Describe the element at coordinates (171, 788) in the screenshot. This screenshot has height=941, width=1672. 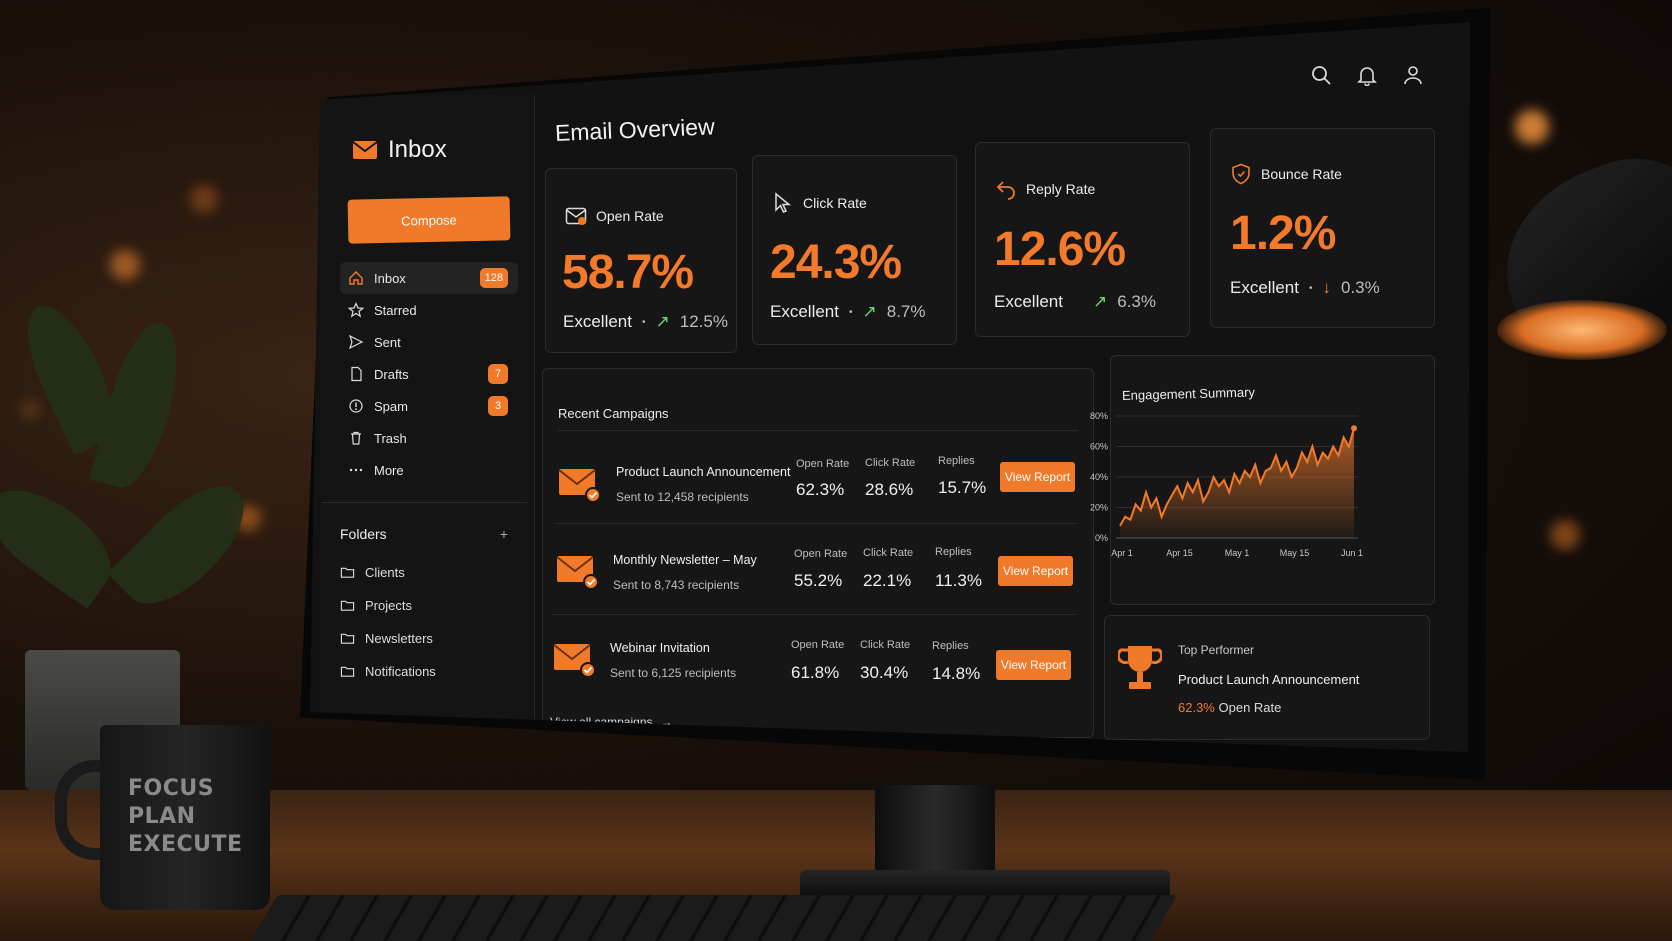
I see `mug-line: FOCUS` at that location.